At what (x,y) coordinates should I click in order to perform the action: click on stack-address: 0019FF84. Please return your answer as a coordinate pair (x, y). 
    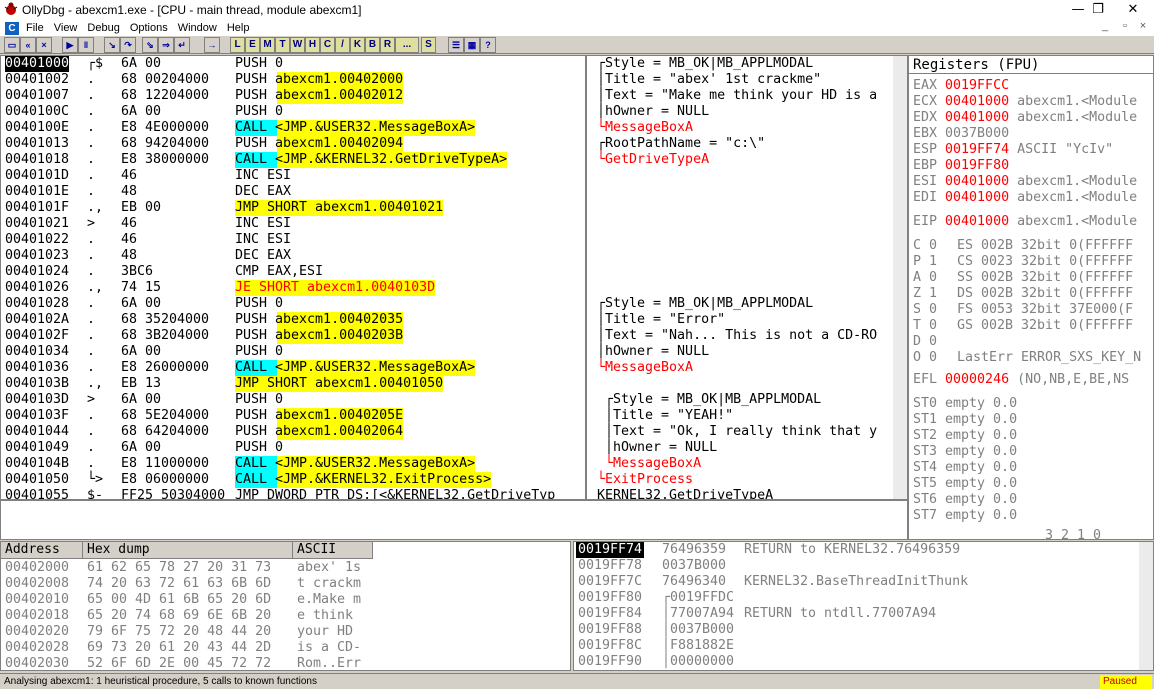
    Looking at the image, I should click on (610, 614).